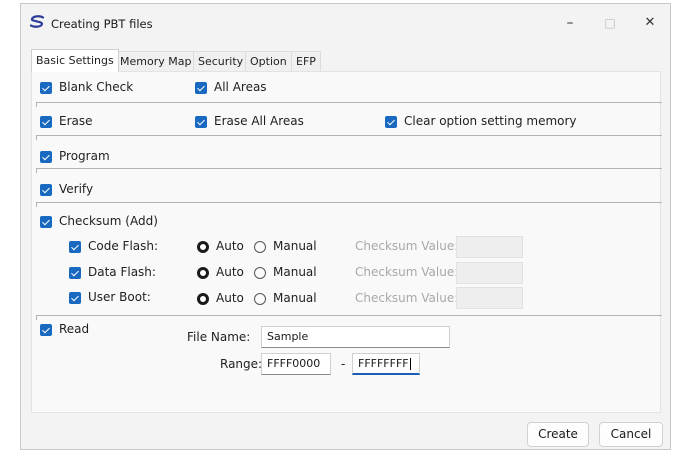 The image size is (679, 455). I want to click on file-name-input: Sample, so click(355, 337).